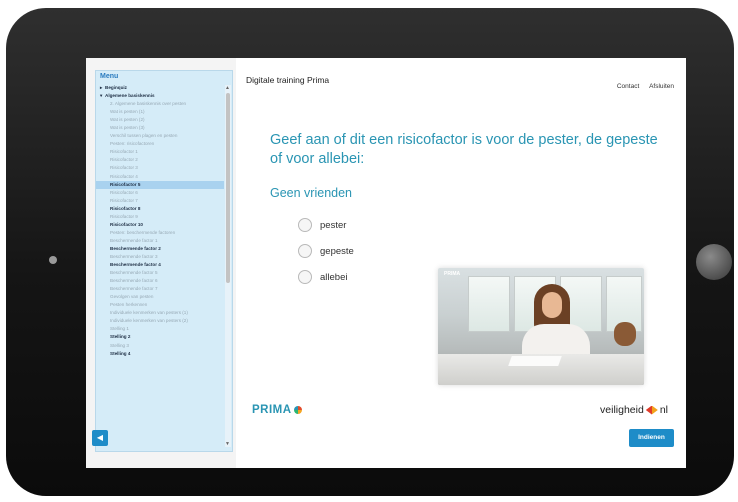  I want to click on menu-item: Beschermende factor 4, so click(160, 265).